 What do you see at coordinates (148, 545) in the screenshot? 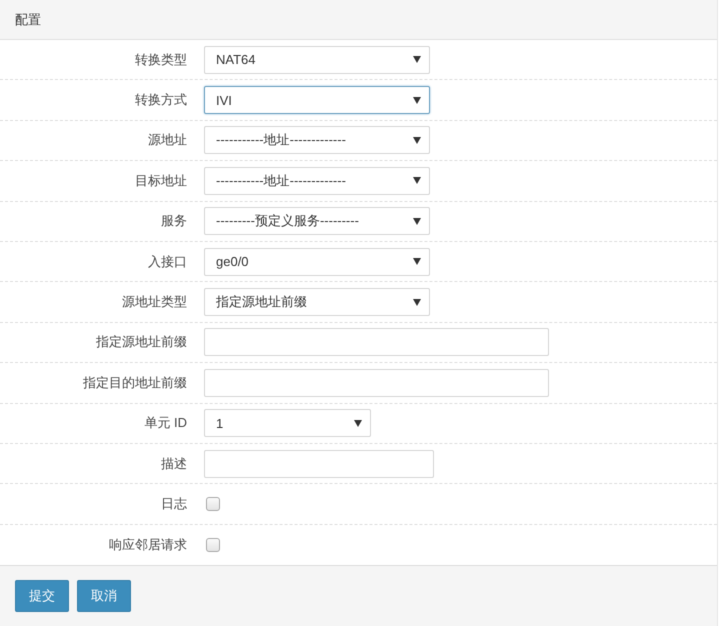
I see `field-label: 响应邻居请求` at bounding box center [148, 545].